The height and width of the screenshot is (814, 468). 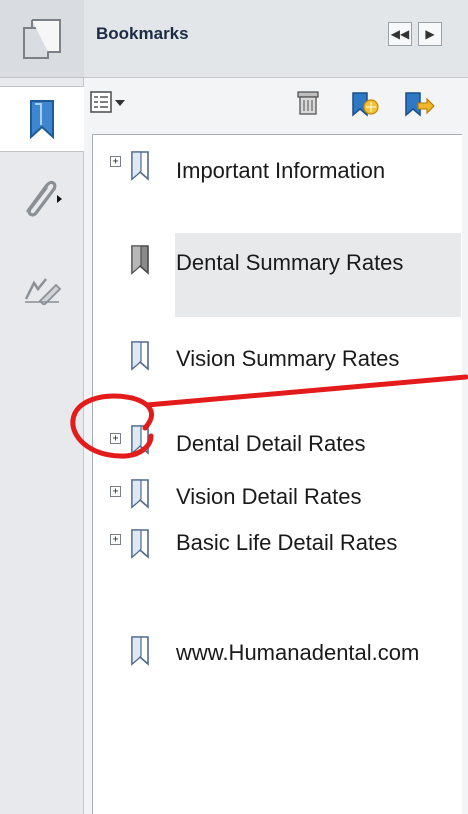 I want to click on bookmark-label: Dental Detail Rates, so click(x=271, y=443).